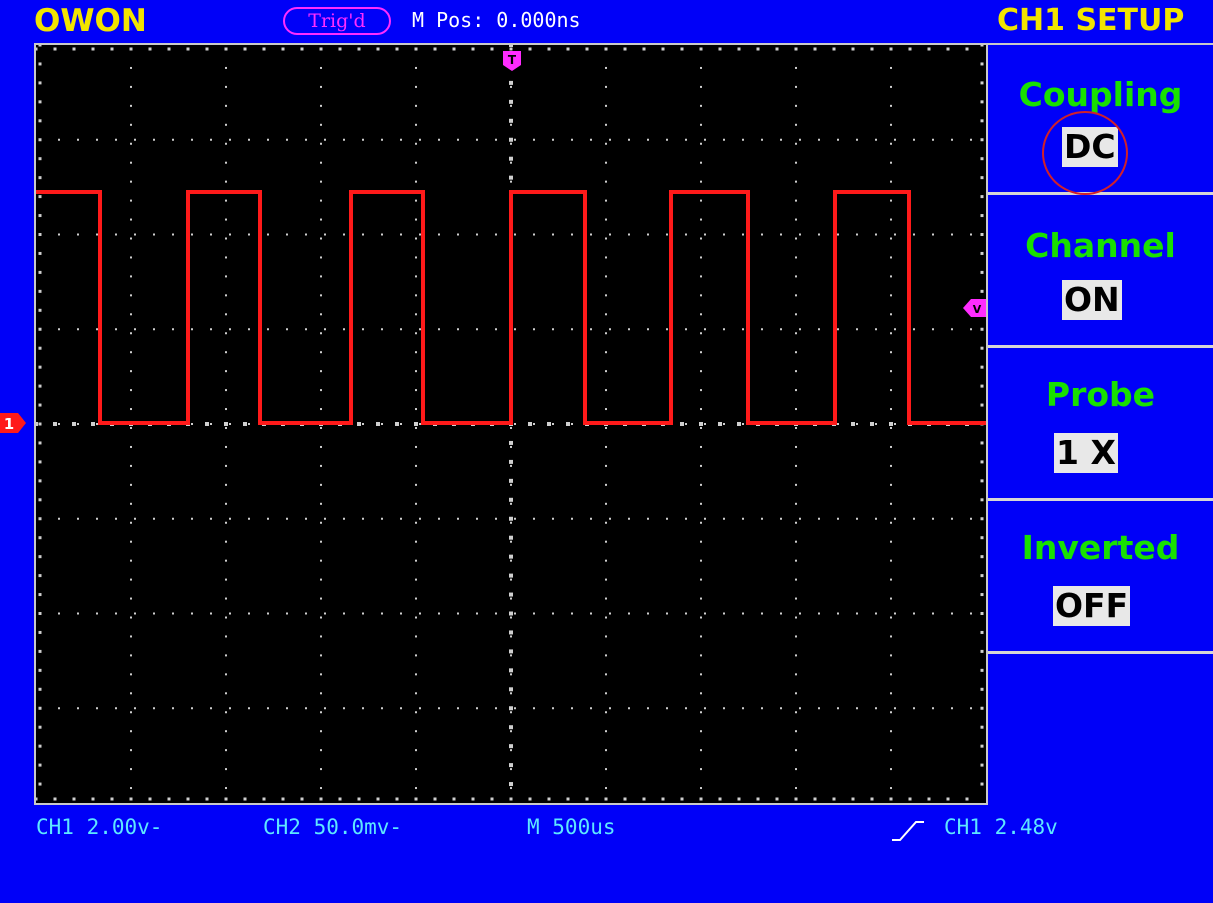 This screenshot has height=903, width=1213. I want to click on timebase-readout: M 500us, so click(571, 827).